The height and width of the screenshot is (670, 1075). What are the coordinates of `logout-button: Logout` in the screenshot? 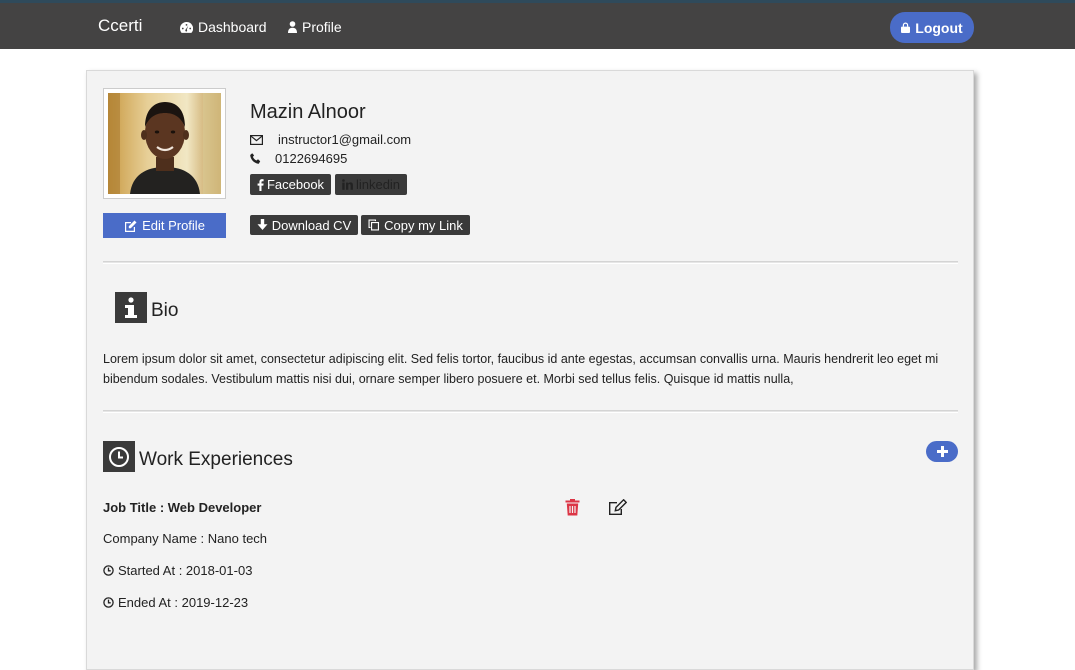 It's located at (932, 27).